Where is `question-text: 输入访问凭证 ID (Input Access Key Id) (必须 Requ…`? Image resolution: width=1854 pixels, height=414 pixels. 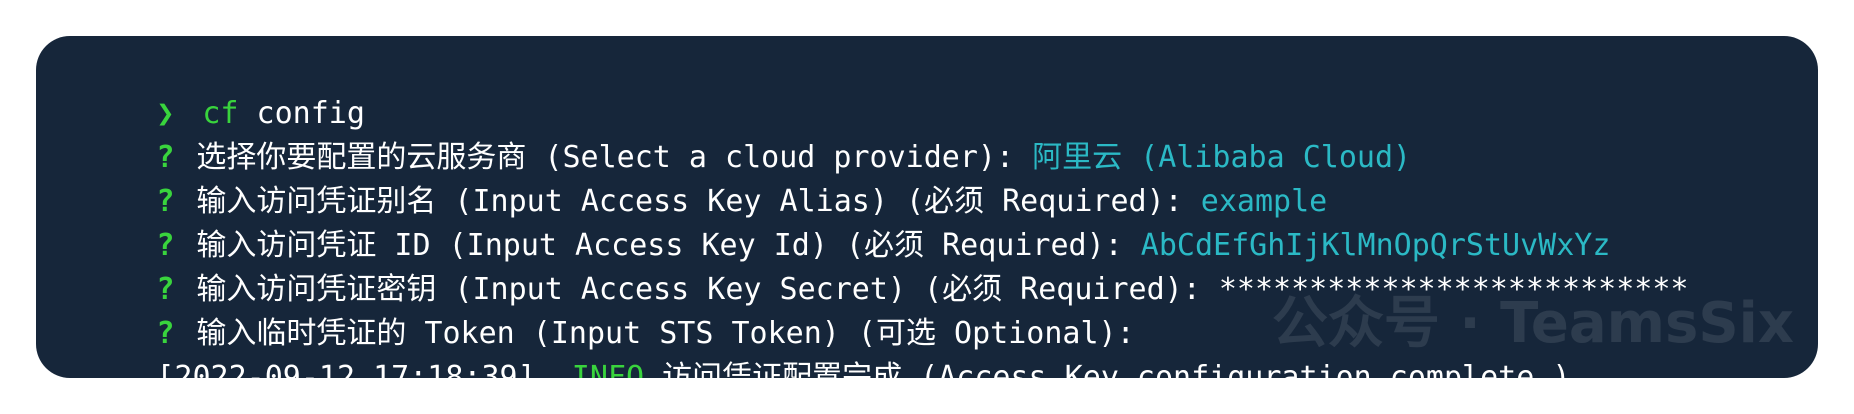
question-text: 输入访问凭证 ID (Input Access Key Id) (必须 Requ… is located at coordinates (668, 245).